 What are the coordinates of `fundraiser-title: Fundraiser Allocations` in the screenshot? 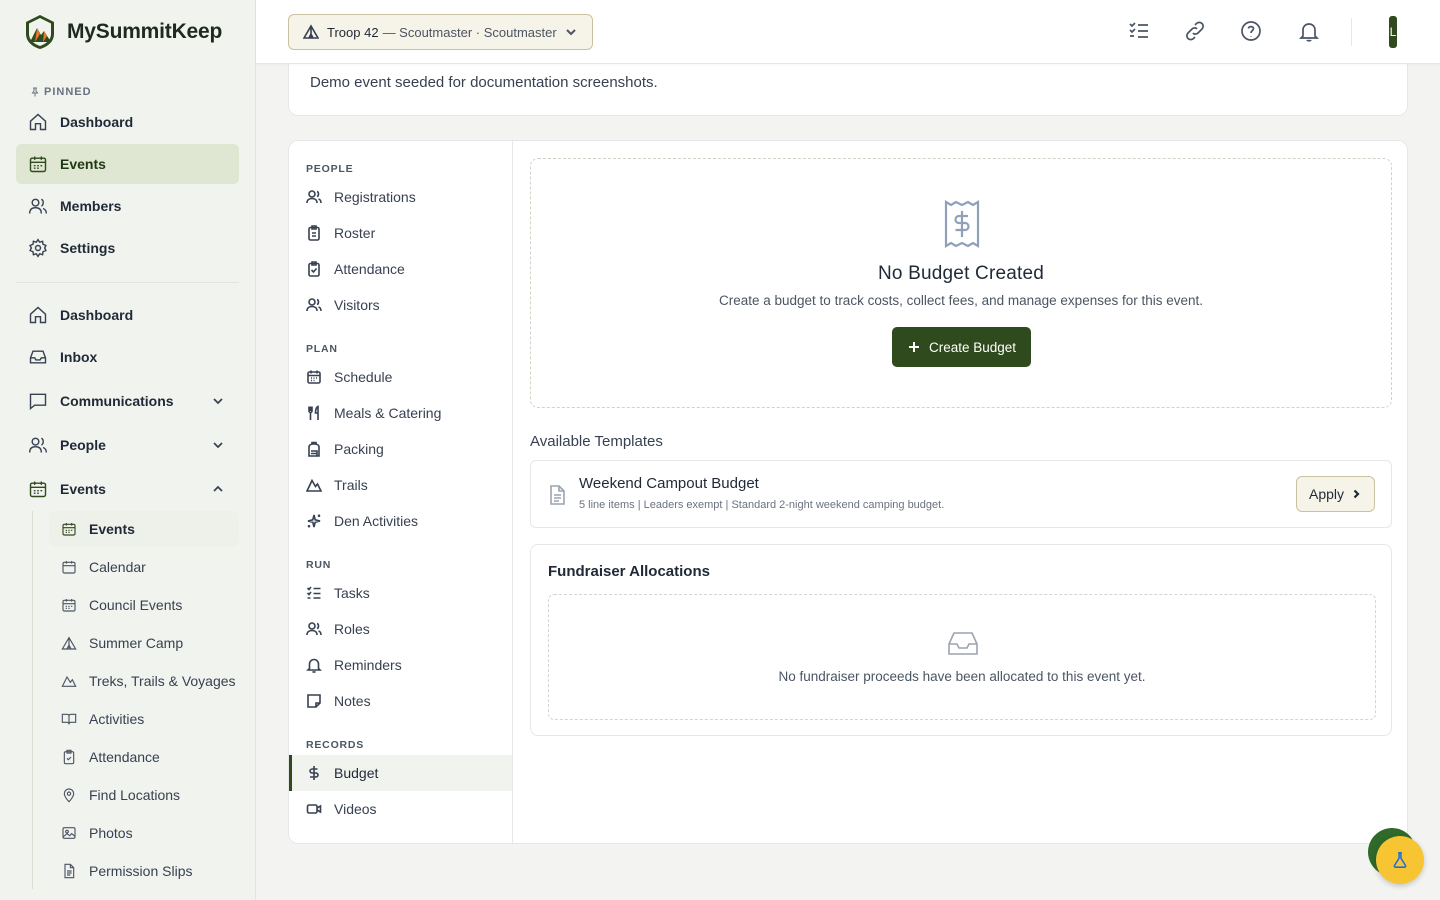 It's located at (629, 571).